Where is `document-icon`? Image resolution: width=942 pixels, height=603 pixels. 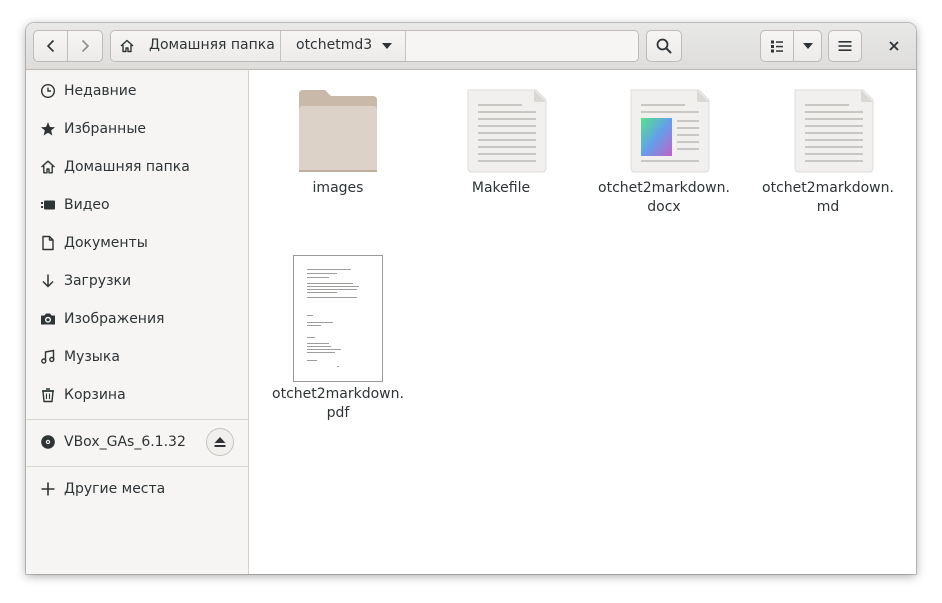
document-icon is located at coordinates (48, 243).